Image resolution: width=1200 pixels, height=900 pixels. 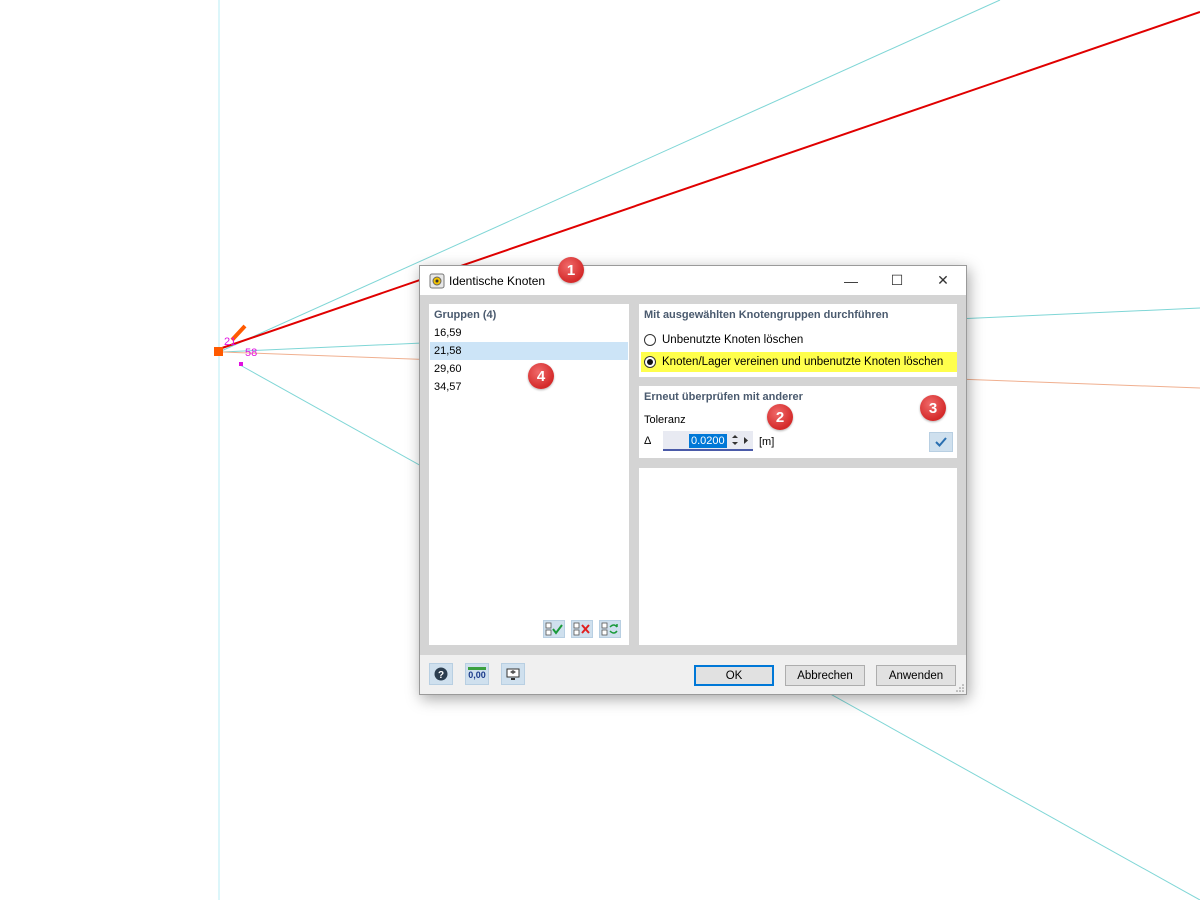 I want to click on option-delete-unused: Unbenutzte Knoten löschen, so click(x=723, y=340).